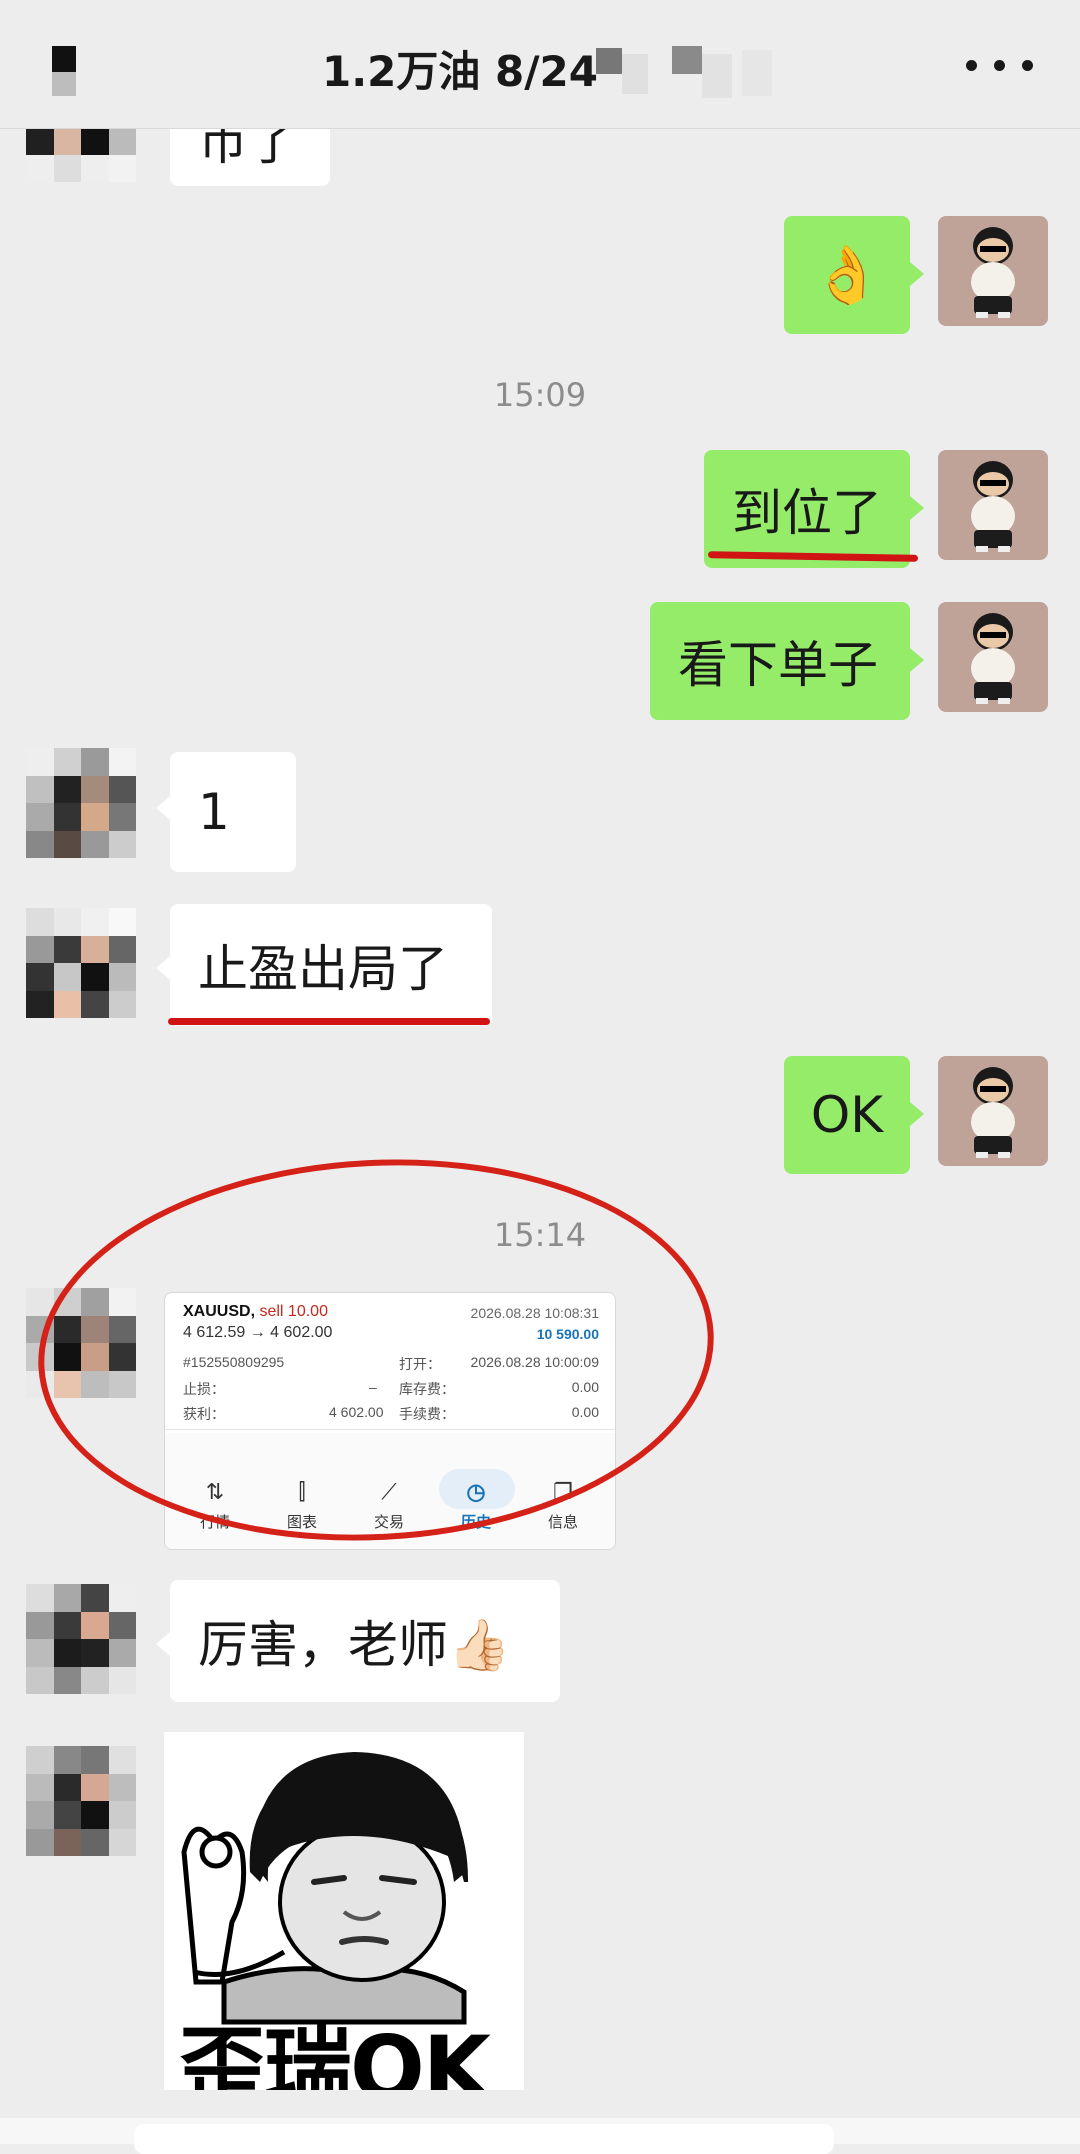 This screenshot has width=1080, height=2154. Describe the element at coordinates (692, 72) in the screenshot. I see `title-blur` at that location.